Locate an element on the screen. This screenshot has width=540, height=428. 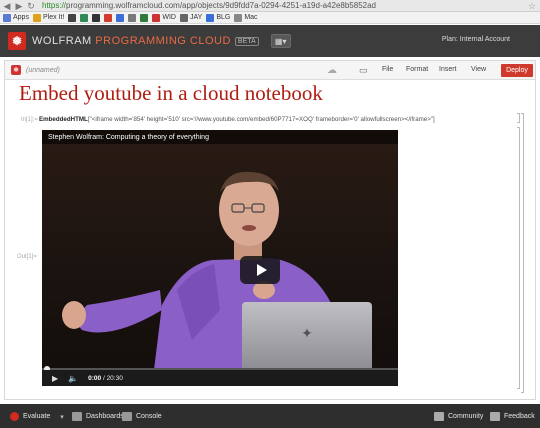
play-icon is located at coordinates (261, 270).